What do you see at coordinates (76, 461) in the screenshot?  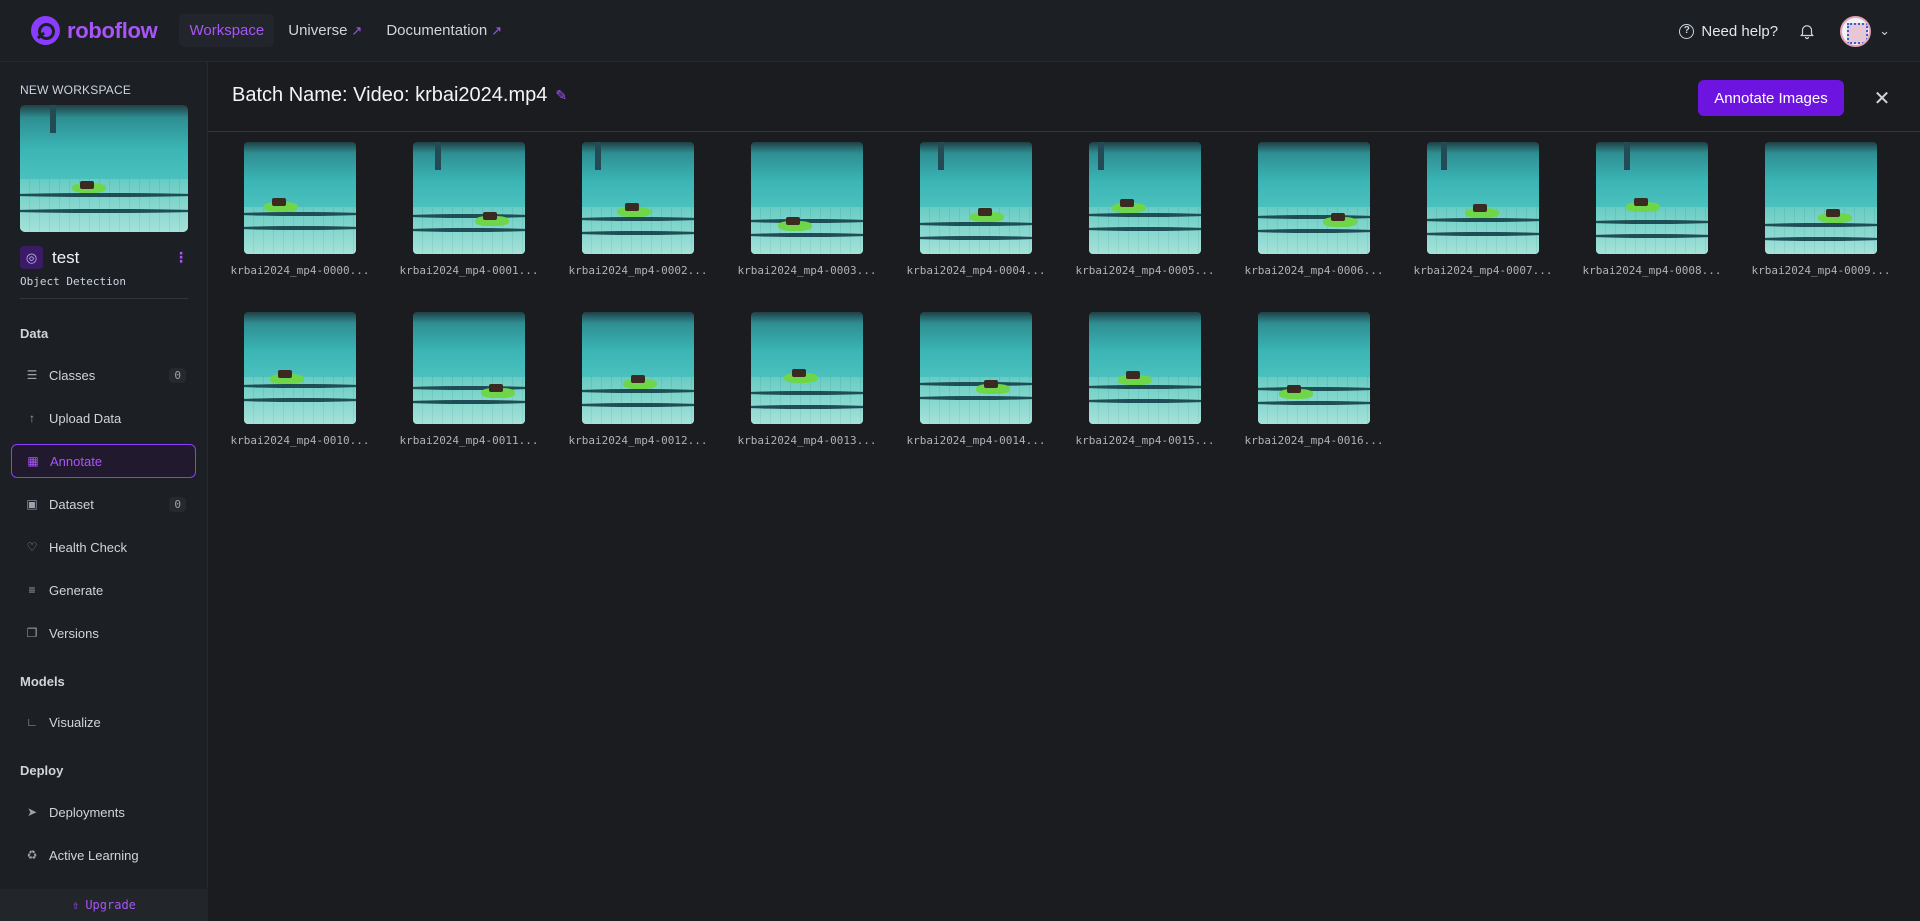 I see `sidebar-item-label: Annotate` at bounding box center [76, 461].